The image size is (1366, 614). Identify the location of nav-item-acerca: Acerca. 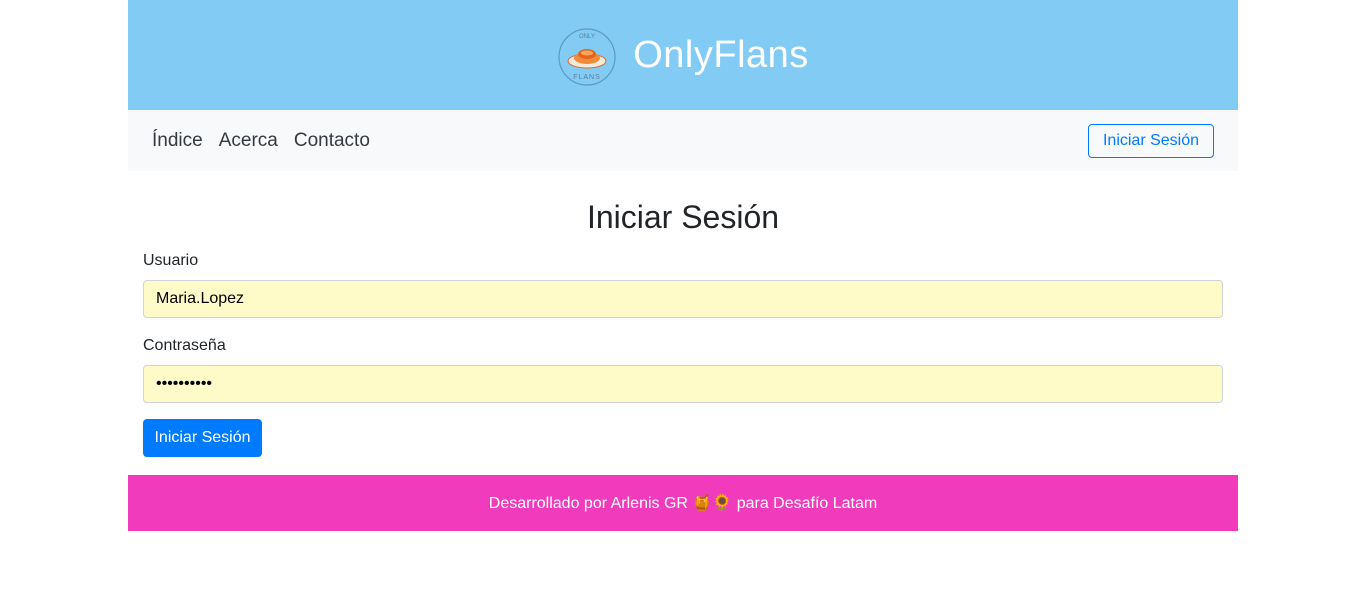
(248, 141).